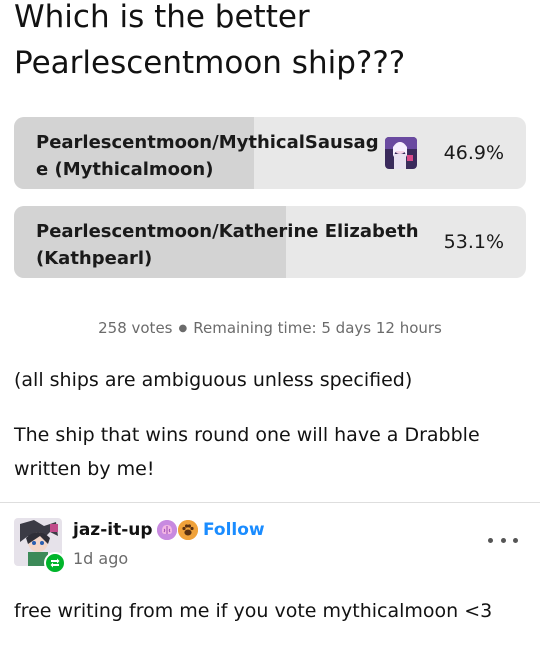 The width and height of the screenshot is (540, 648). Describe the element at coordinates (317, 328) in the screenshot. I see `remaining-time: Remaining time: 5 days 12 hours` at that location.